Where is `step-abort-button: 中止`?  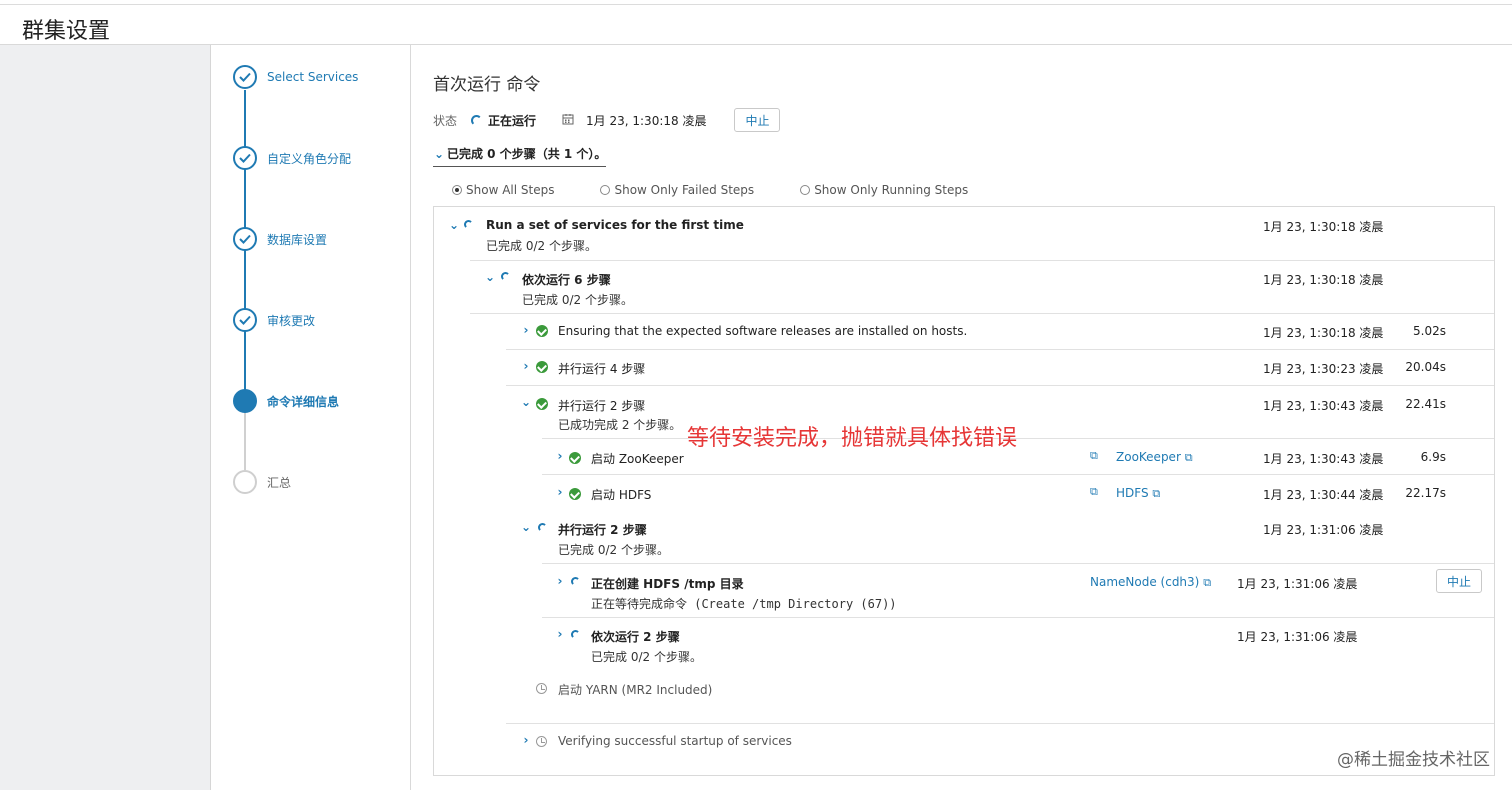
step-abort-button: 中止 is located at coordinates (1459, 581).